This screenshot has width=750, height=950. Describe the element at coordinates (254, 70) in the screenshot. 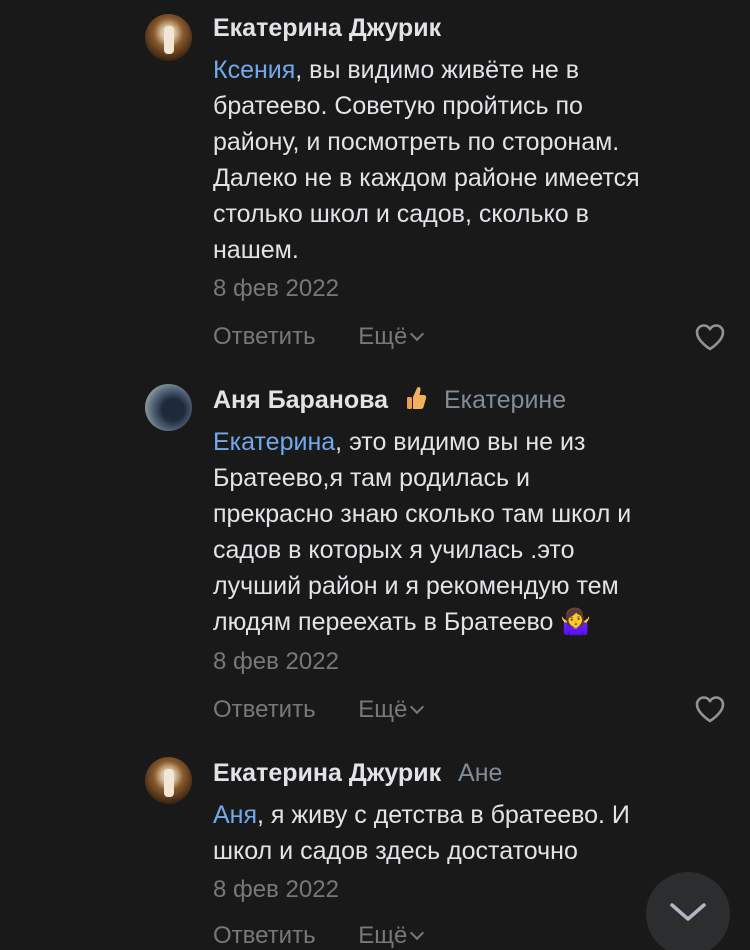

I see `mention-link: Ксения` at that location.